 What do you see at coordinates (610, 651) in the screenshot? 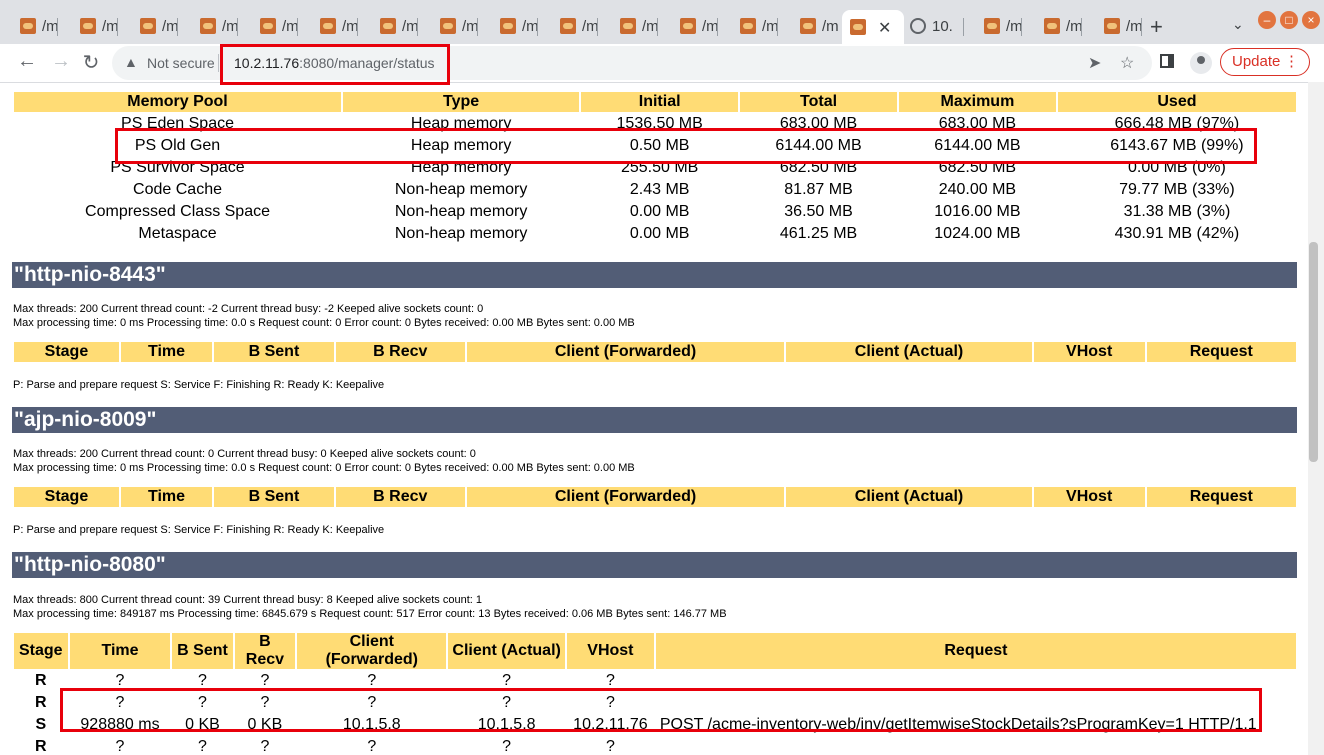
I see `column-header: VHost` at bounding box center [610, 651].